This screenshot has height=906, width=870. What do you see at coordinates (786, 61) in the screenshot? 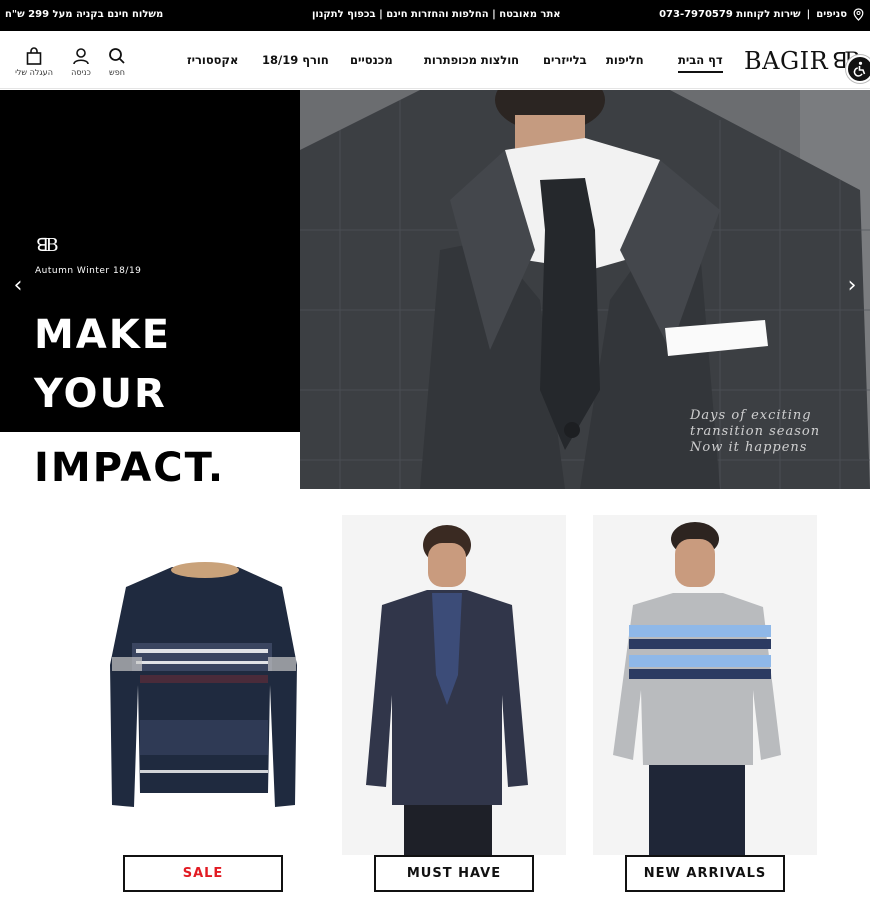
I see `logo-text: BAGIR` at bounding box center [786, 61].